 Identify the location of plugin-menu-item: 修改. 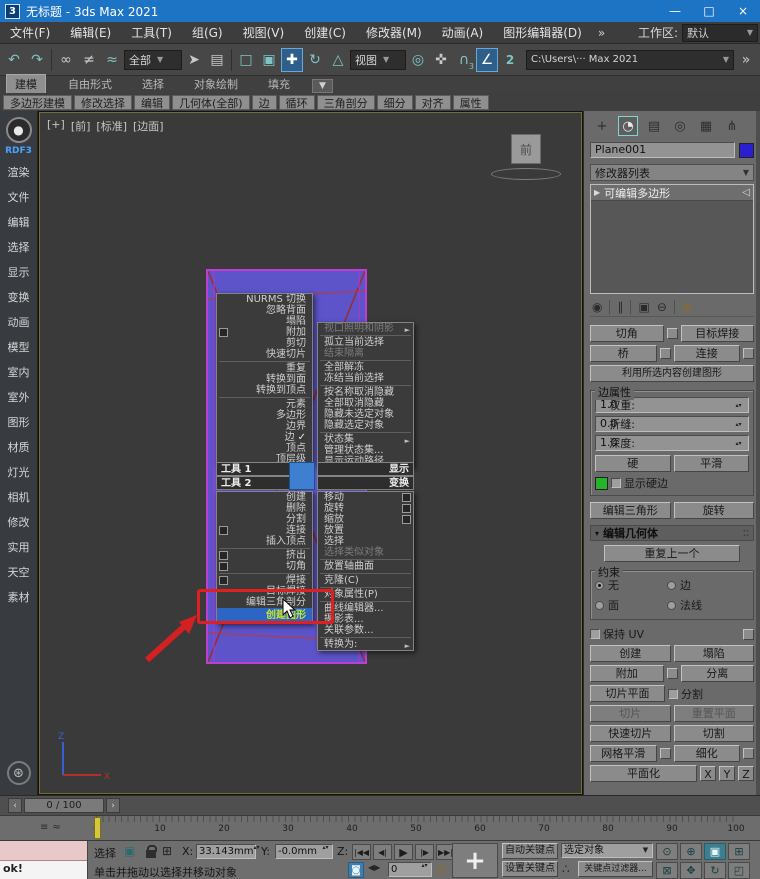
(18, 522).